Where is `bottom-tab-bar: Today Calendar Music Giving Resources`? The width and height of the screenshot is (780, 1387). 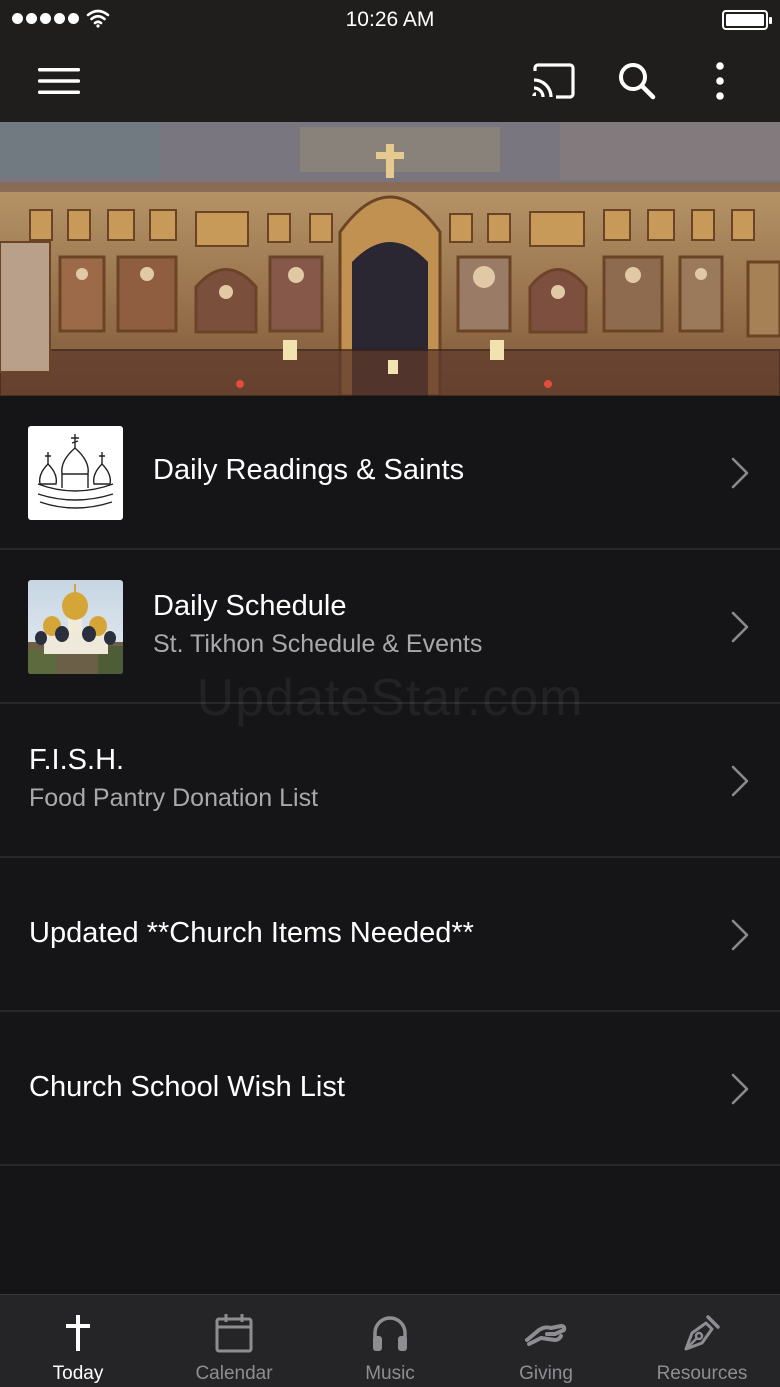 bottom-tab-bar: Today Calendar Music Giving Resources is located at coordinates (390, 1340).